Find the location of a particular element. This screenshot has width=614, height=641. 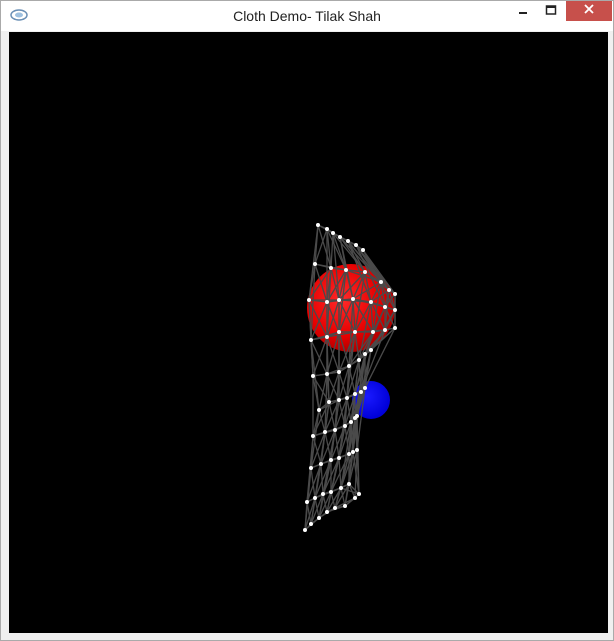

maximize-icon is located at coordinates (551, 12).